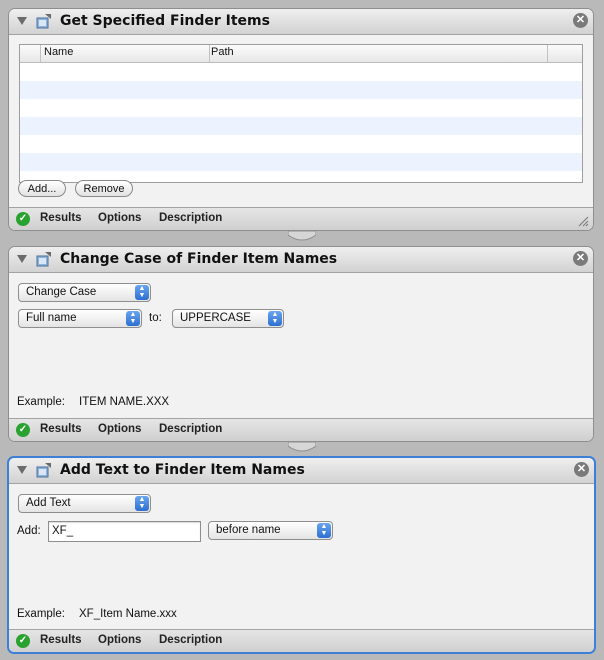 Image resolution: width=604 pixels, height=660 pixels. I want to click on to-label: to:, so click(155, 318).